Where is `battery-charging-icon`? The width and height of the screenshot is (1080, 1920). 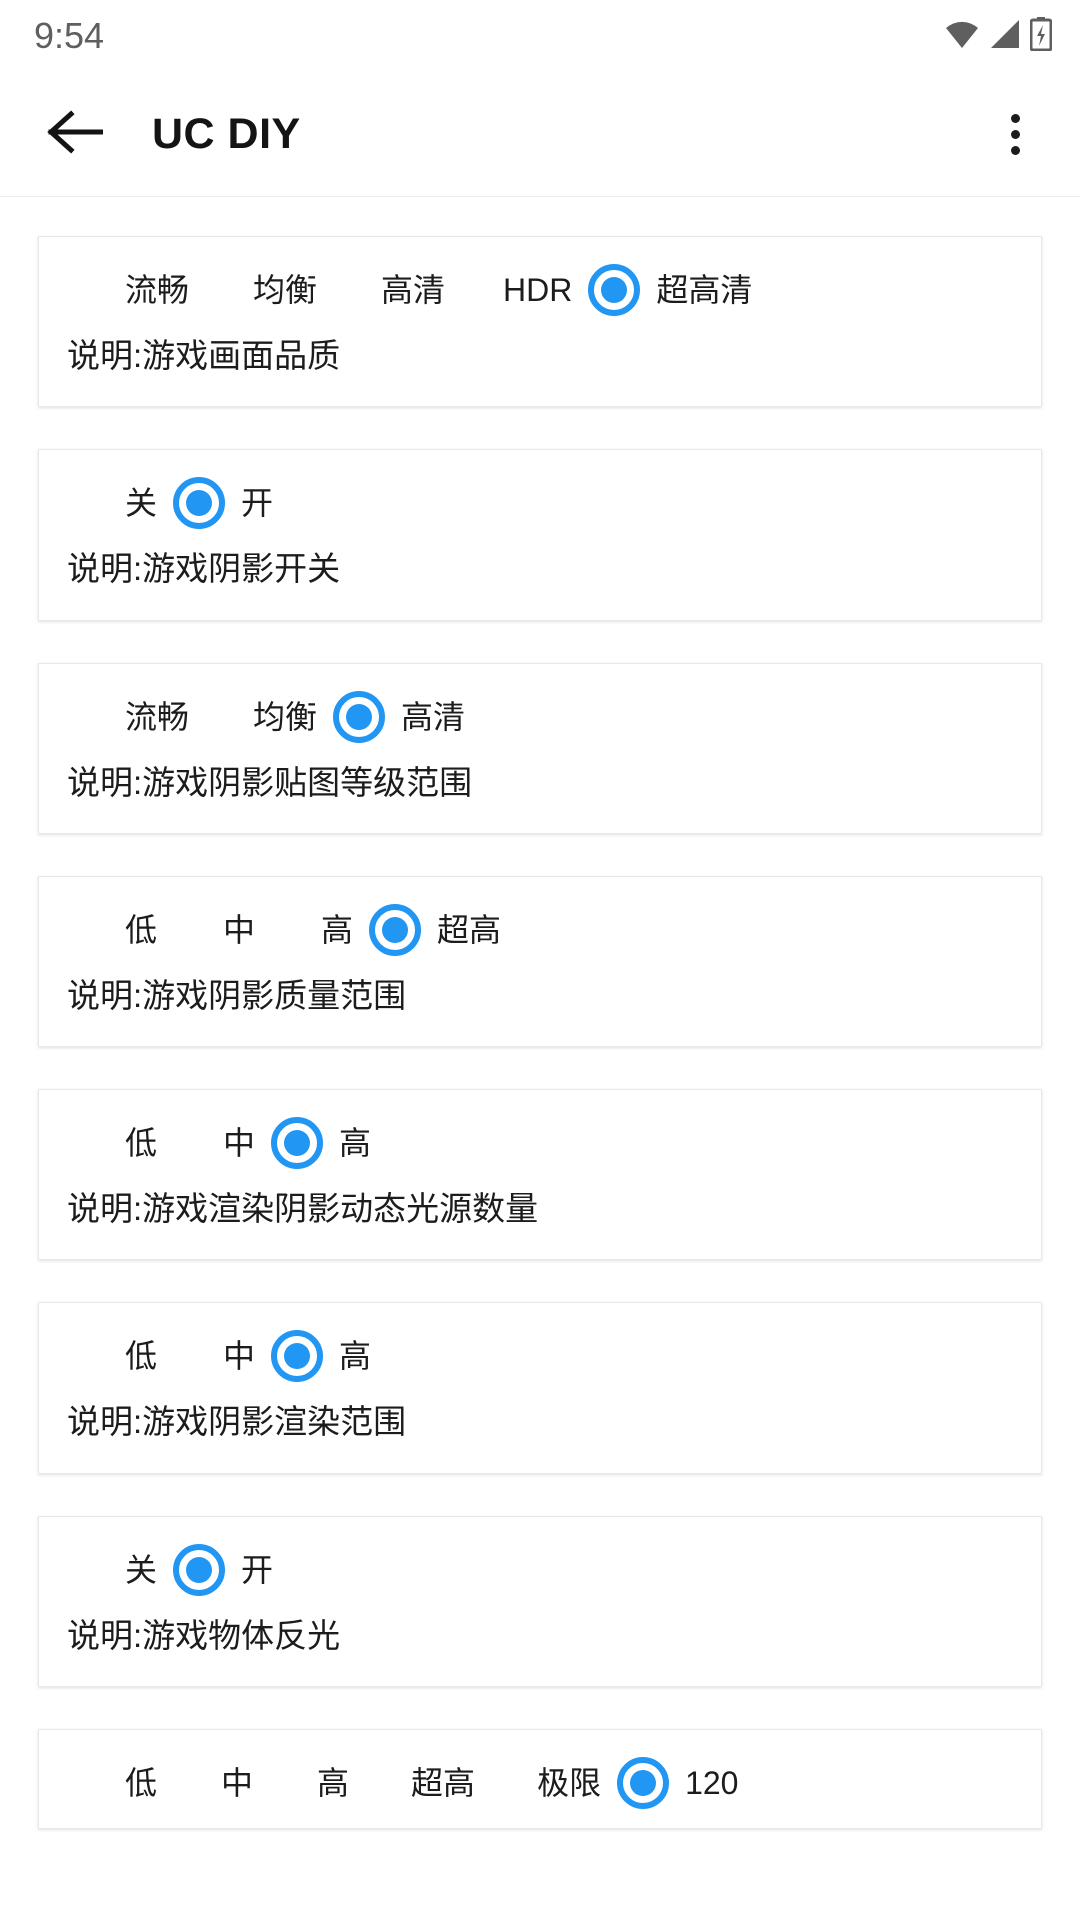
battery-charging-icon is located at coordinates (1041, 36).